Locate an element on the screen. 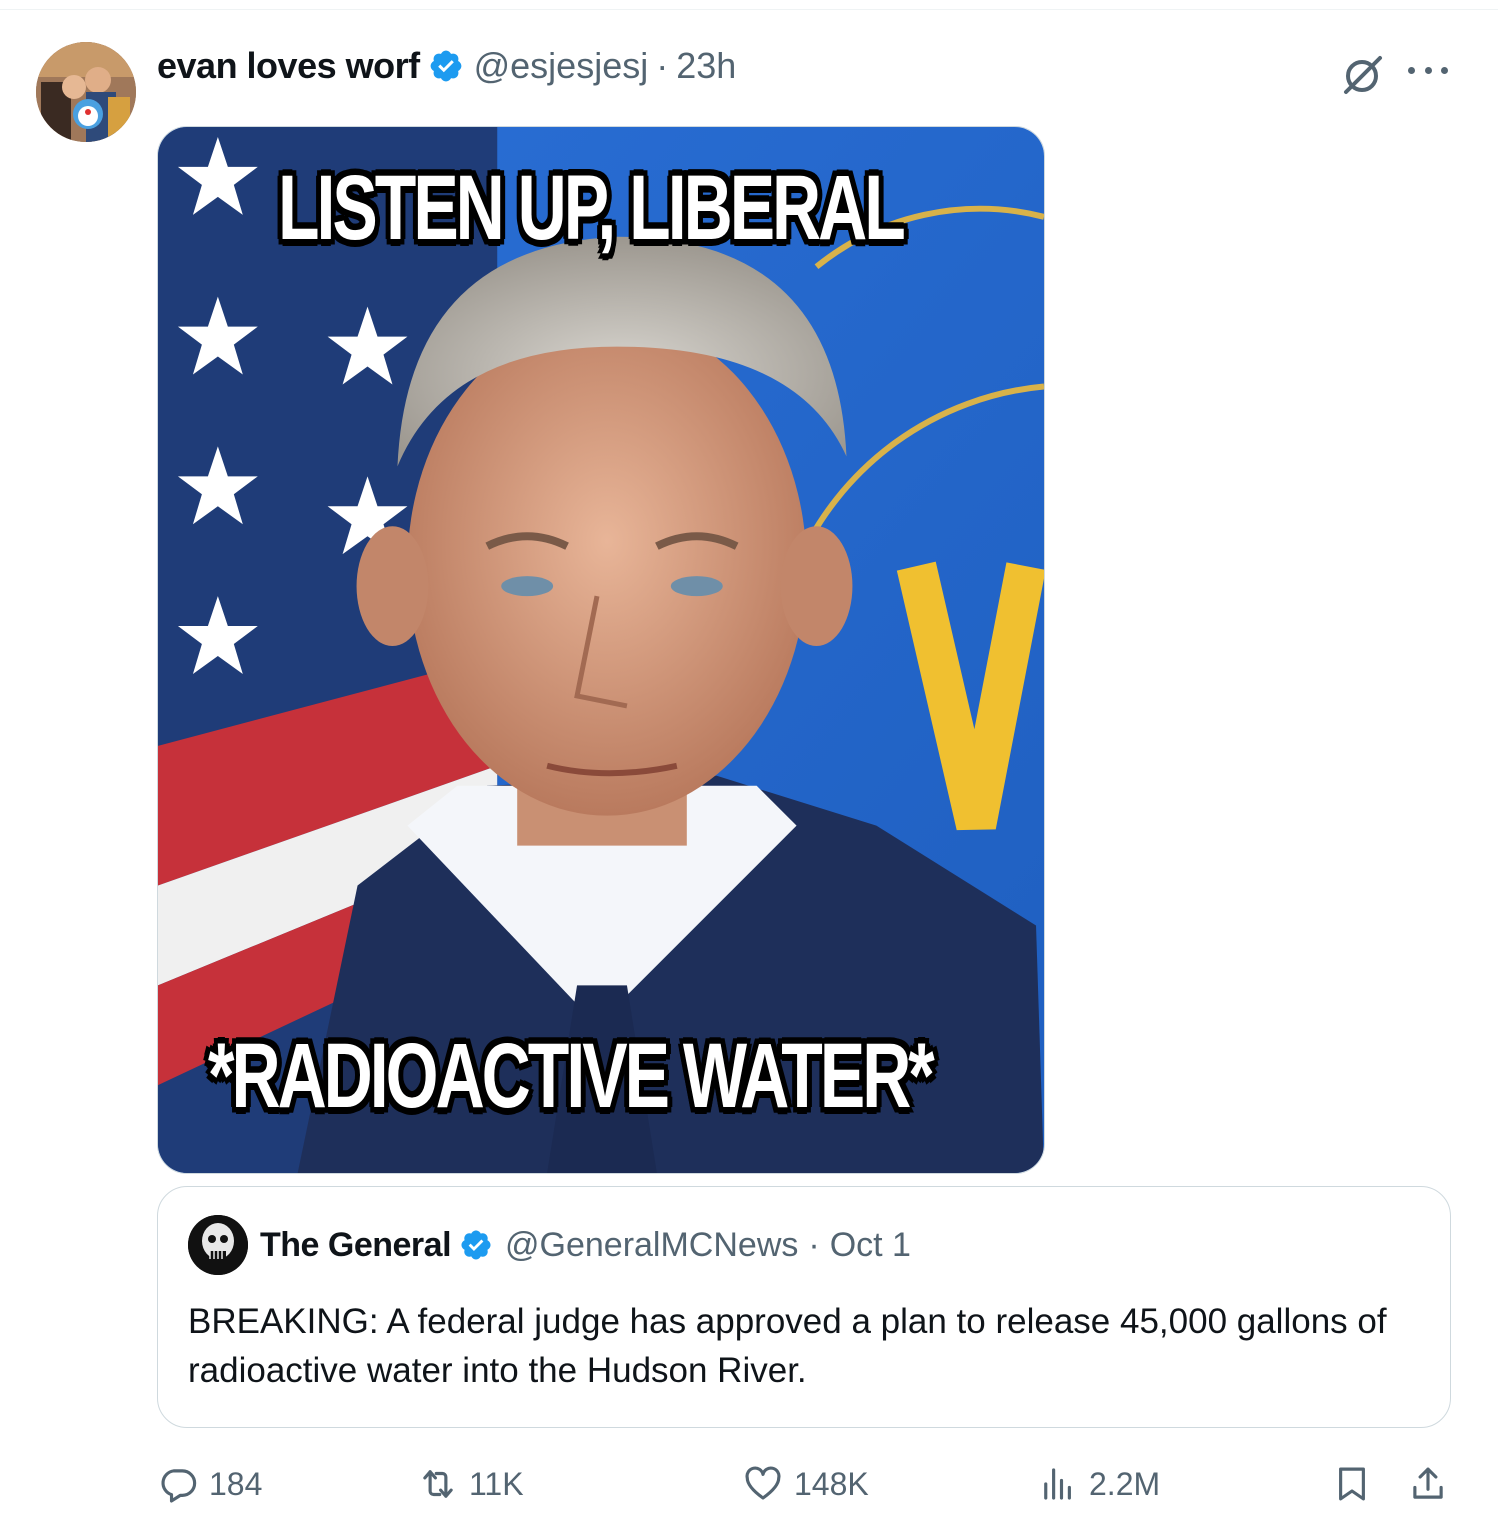 The width and height of the screenshot is (1498, 1538). tweet-header: evan loves worf @esjesjesj · 23h is located at coordinates (446, 66).